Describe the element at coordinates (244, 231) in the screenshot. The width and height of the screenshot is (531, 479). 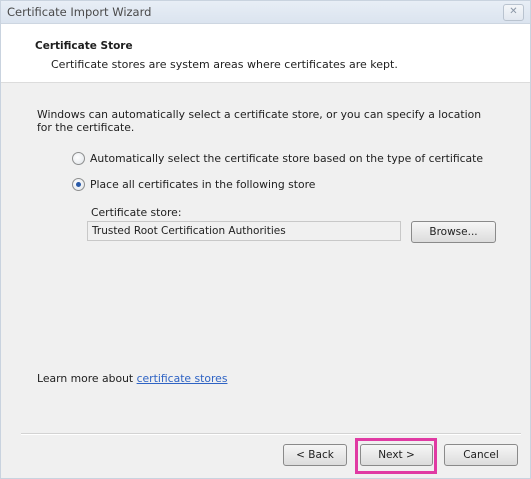
I see `certificate-store-field: Trusted Root Certification Authorities` at that location.